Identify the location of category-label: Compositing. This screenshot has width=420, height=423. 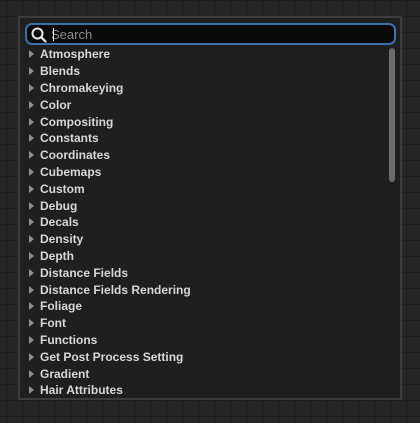
(77, 121).